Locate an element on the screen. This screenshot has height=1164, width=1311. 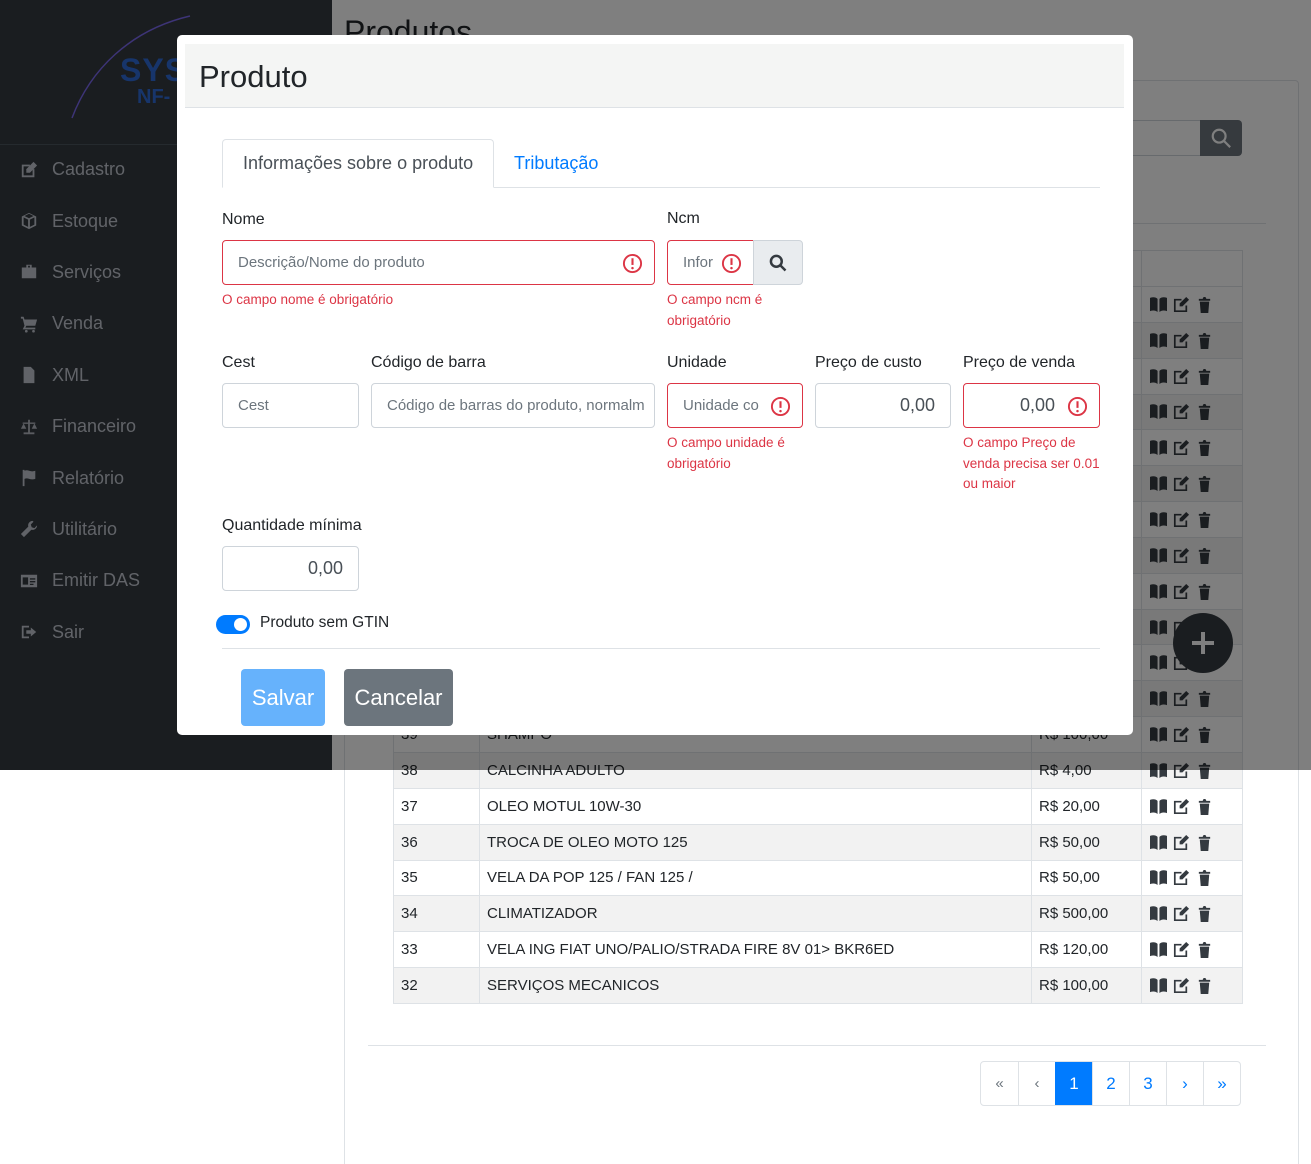
unidade-placeholder: Unidade co is located at coordinates (721, 405).